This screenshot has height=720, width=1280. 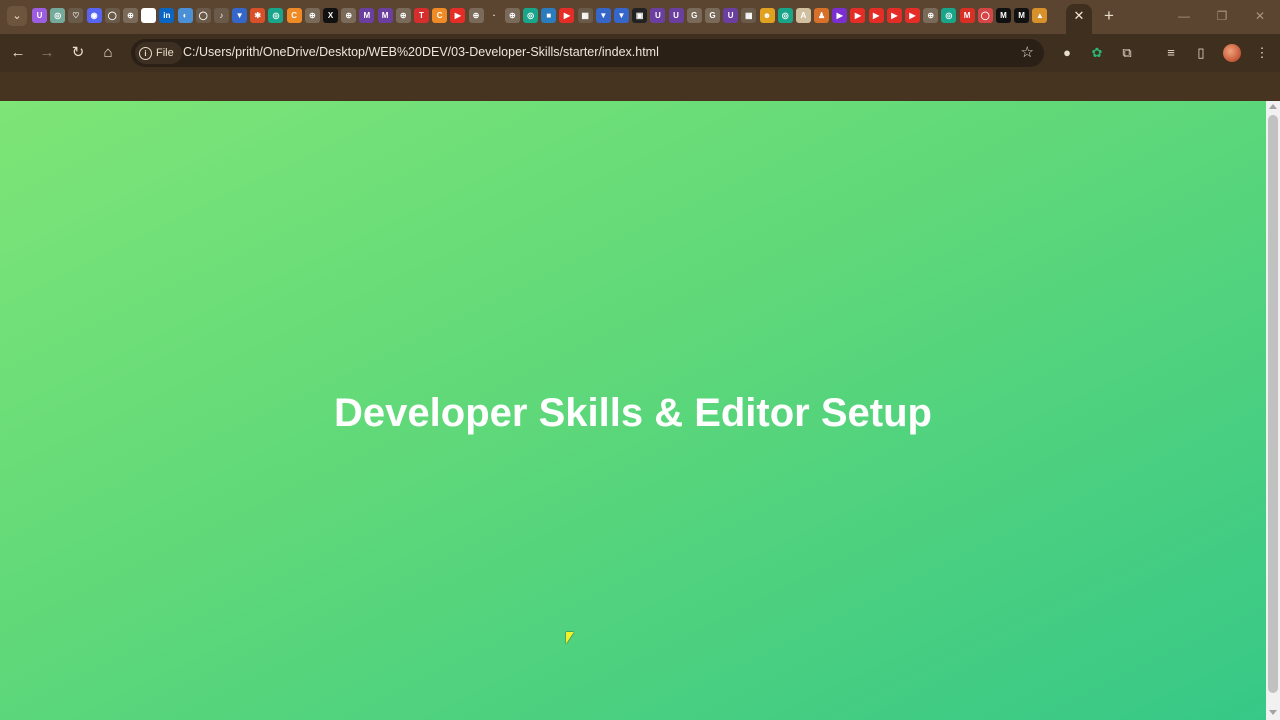 I want to click on scrollbar, so click(x=1273, y=410).